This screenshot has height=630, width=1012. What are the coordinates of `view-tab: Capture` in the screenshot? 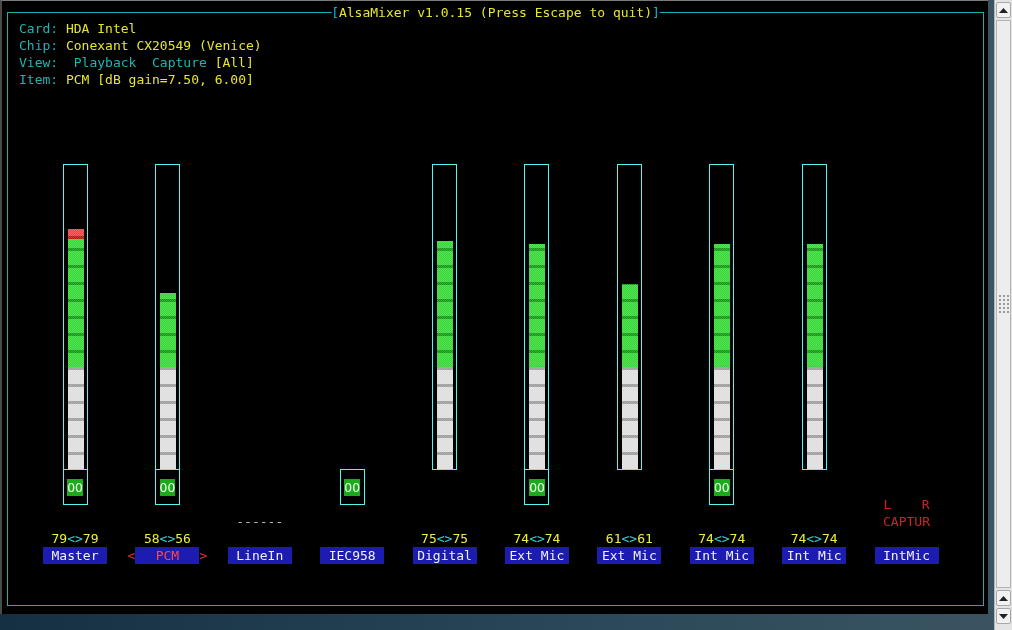 It's located at (179, 62).